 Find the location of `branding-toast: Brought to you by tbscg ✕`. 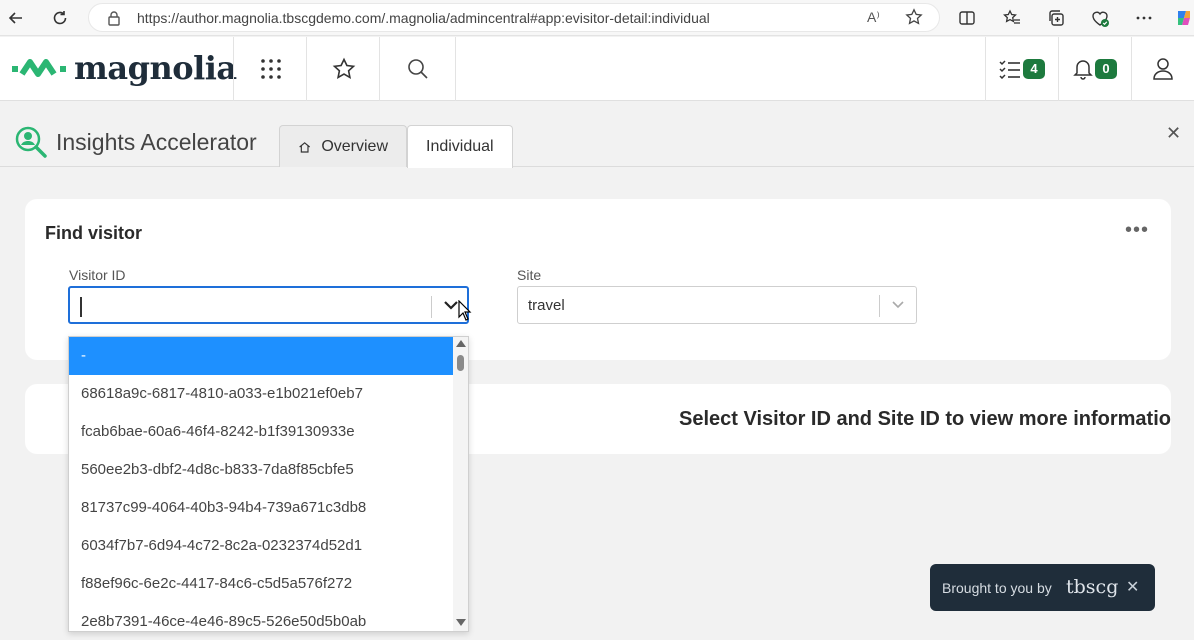

branding-toast: Brought to you by tbscg ✕ is located at coordinates (1042, 587).